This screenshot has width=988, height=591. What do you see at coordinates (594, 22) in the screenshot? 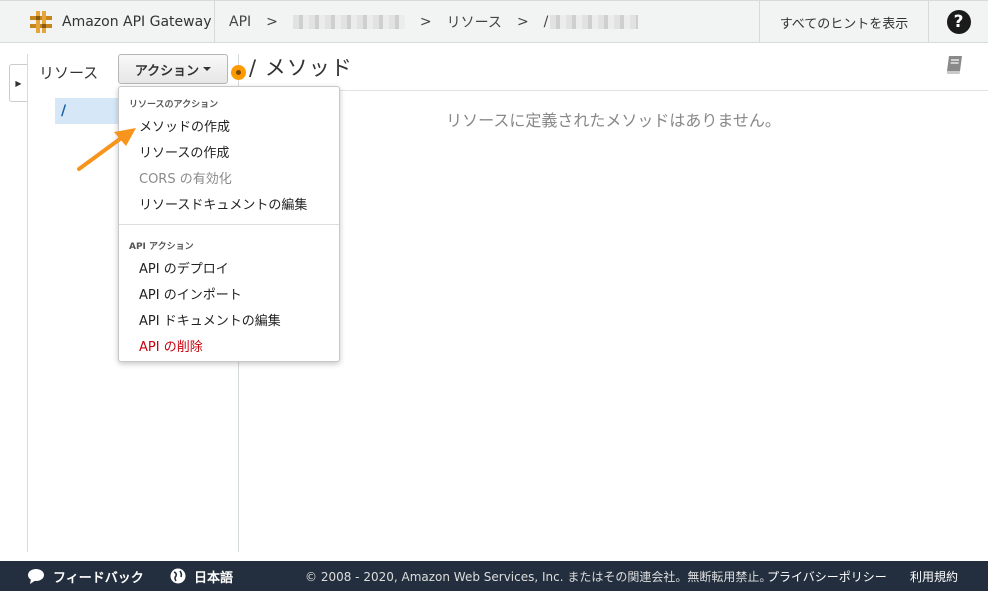
I see `breadcrumb-resource-id-redacted` at bounding box center [594, 22].